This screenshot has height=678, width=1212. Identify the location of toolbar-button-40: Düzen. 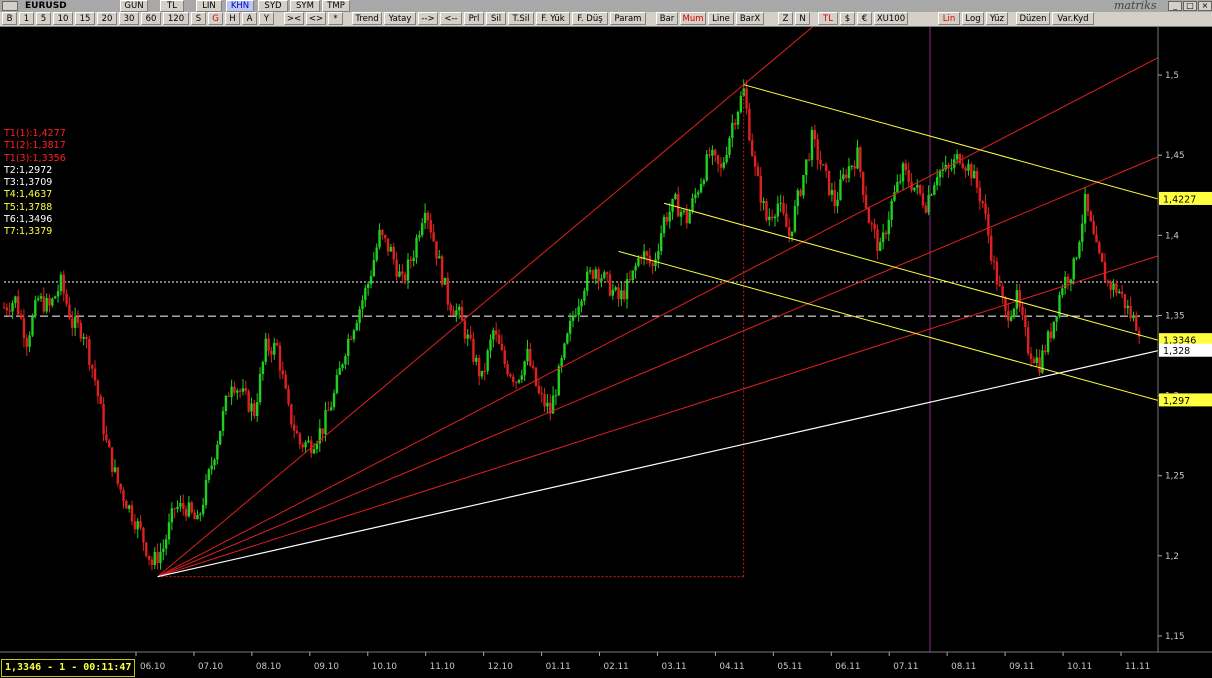
(1033, 18).